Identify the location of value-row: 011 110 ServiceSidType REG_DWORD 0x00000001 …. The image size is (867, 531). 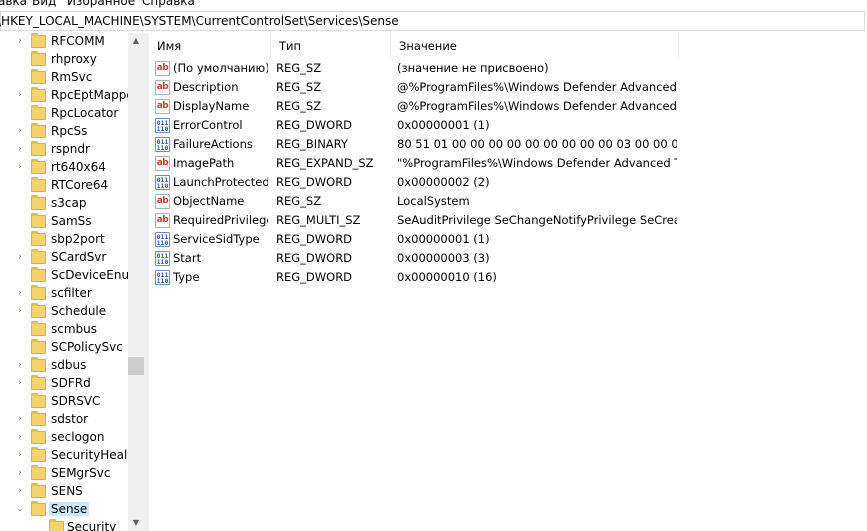
(508, 239).